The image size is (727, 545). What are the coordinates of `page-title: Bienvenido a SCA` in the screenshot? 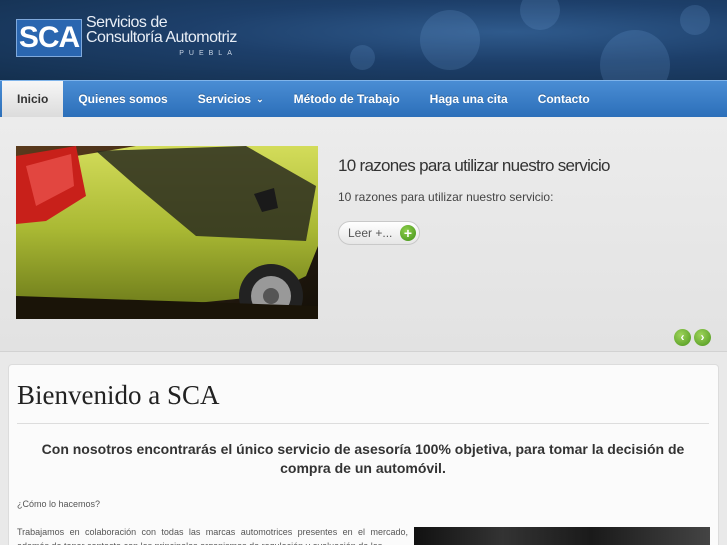 It's located at (118, 395).